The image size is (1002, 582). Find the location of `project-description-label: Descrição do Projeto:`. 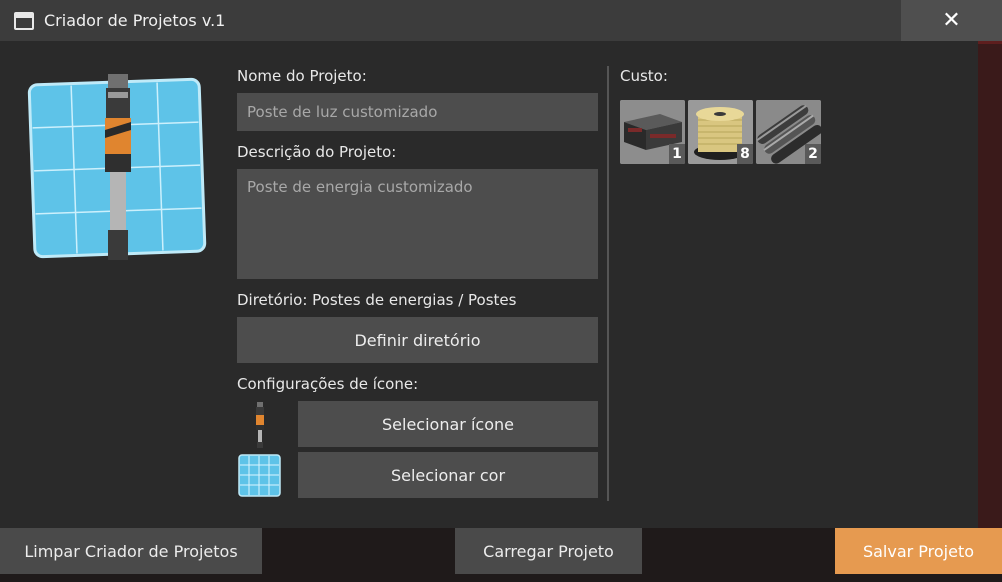

project-description-label: Descrição do Projeto: is located at coordinates (317, 152).